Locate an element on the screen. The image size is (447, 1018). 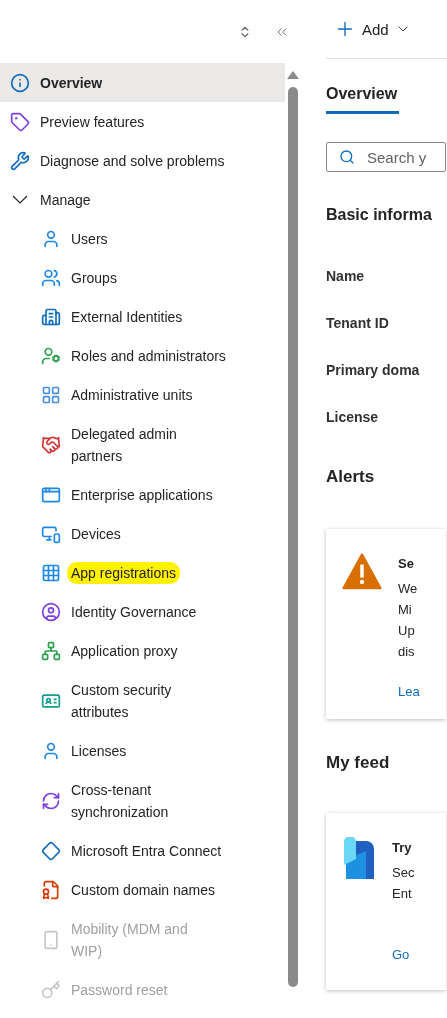
handshake-icon is located at coordinates (51, 444).